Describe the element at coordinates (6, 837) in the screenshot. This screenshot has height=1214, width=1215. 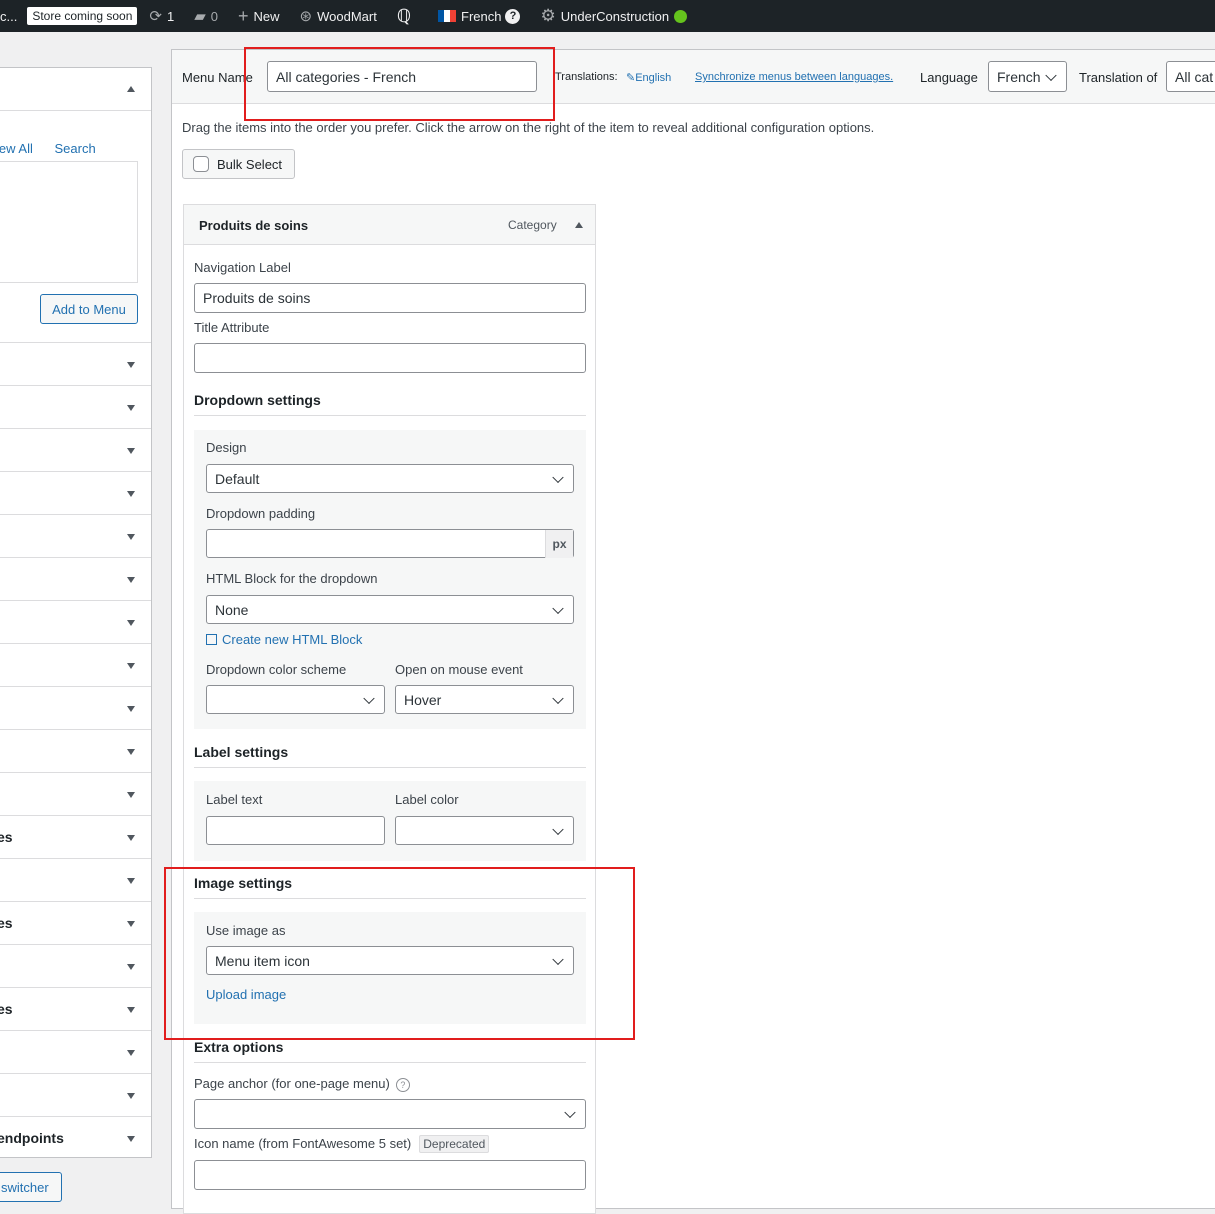
I see `accordion-section-title: es` at that location.